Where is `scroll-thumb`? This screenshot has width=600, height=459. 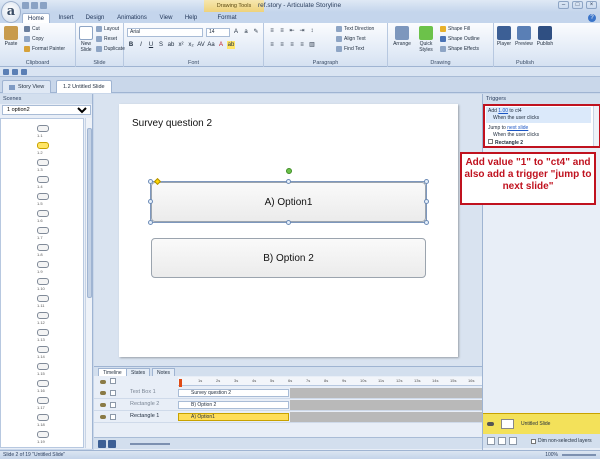 scroll-thumb is located at coordinates (89, 213).